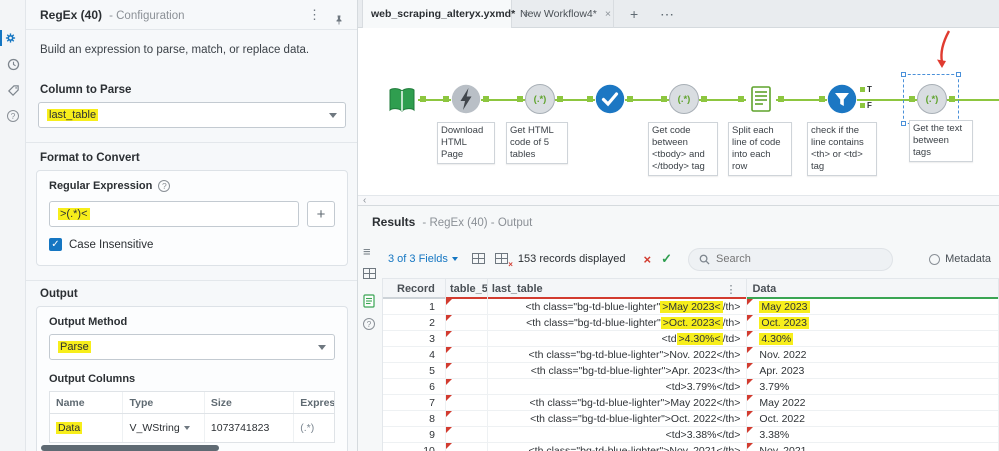 This screenshot has width=999, height=451. I want to click on tab-new-workflow4: New Workflow4* ×, so click(563, 14).